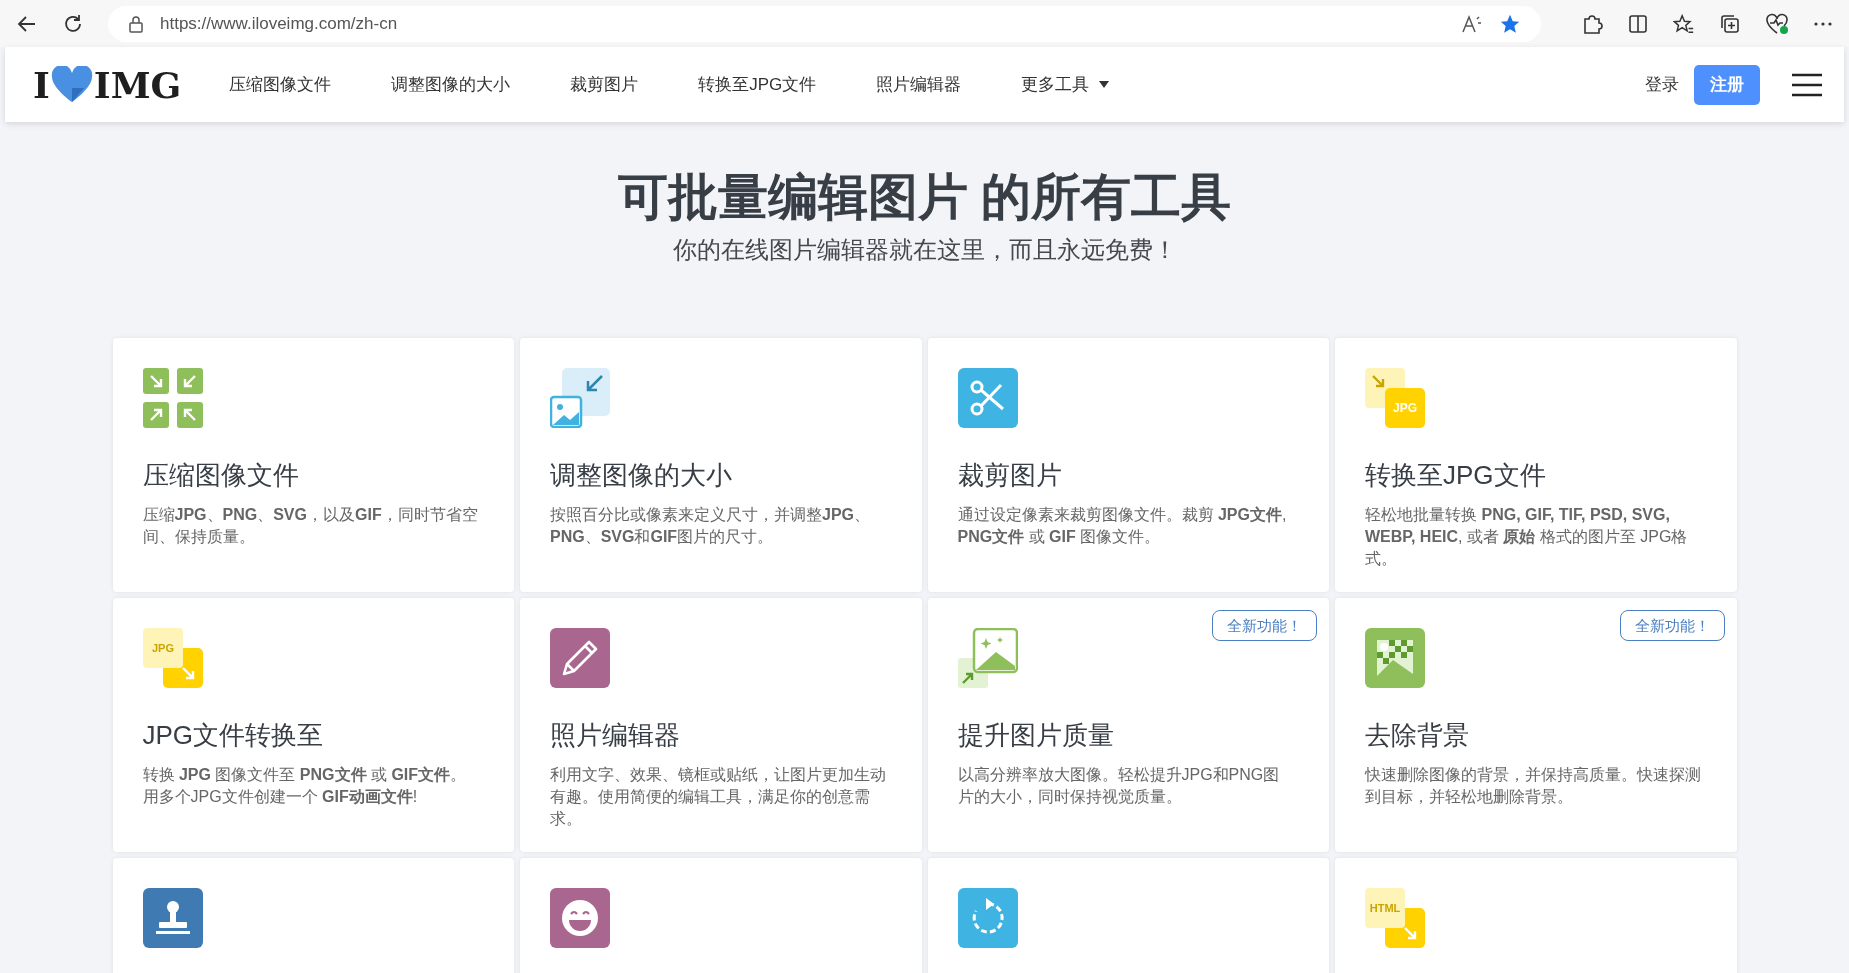 This screenshot has width=1849, height=973. I want to click on tool-title: 压缩图像文件, so click(221, 475).